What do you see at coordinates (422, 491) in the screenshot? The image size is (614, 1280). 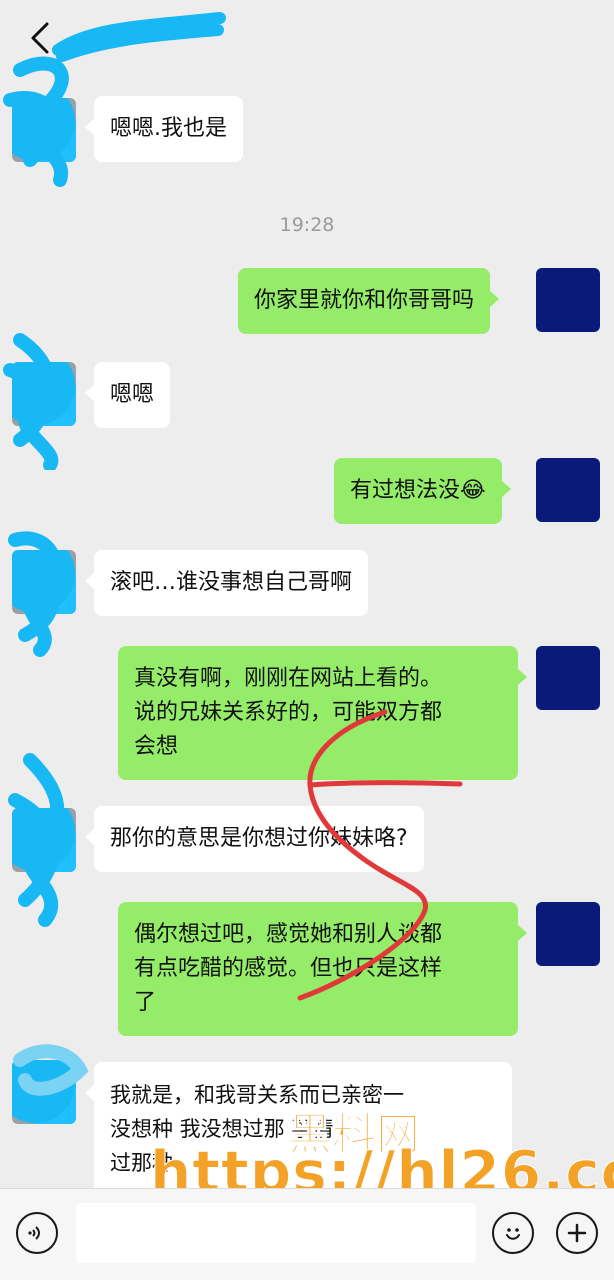 I see `message-bubble-outgoing: 有过想法没😂` at bounding box center [422, 491].